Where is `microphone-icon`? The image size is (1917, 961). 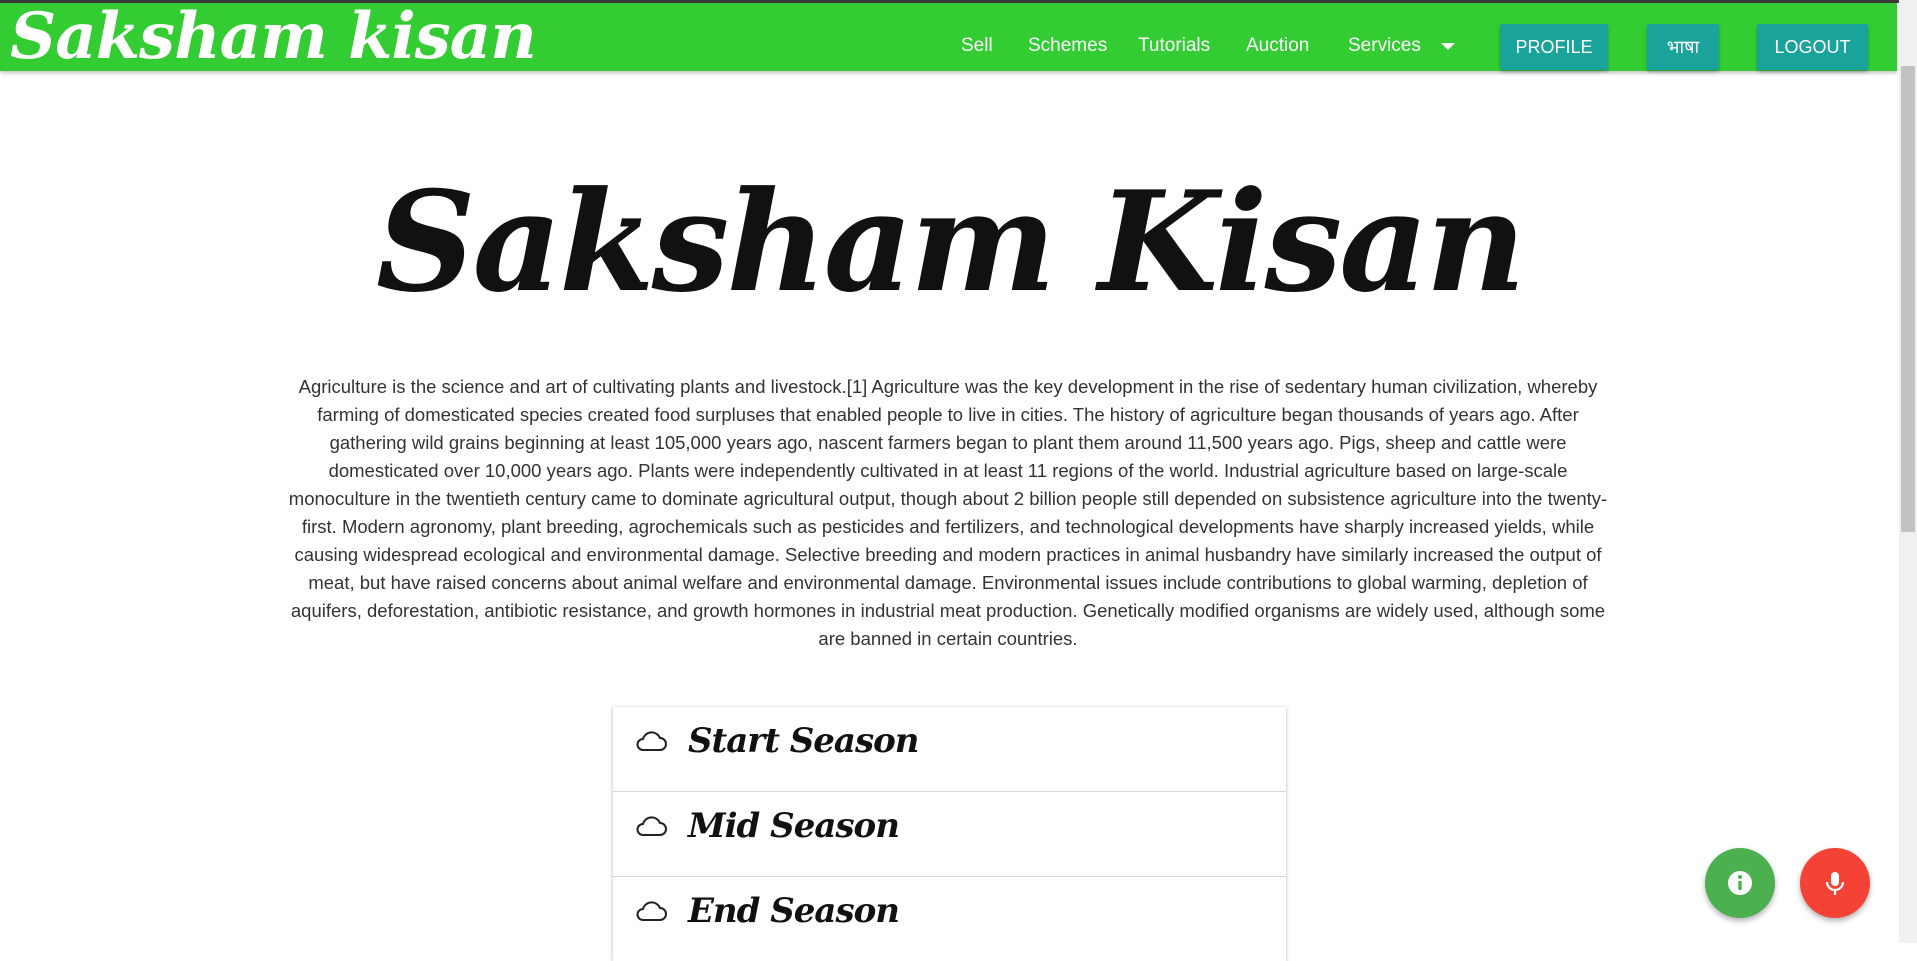
microphone-icon is located at coordinates (1835, 883).